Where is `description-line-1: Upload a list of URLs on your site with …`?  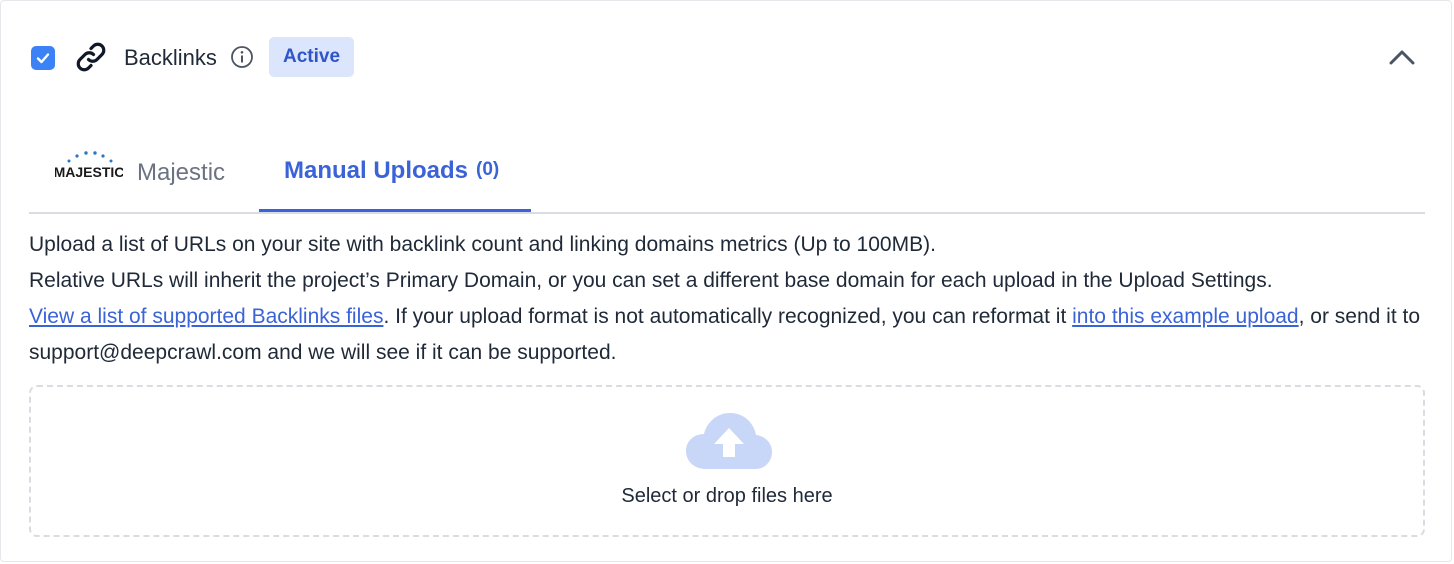
description-line-1: Upload a list of URLs on your site with … is located at coordinates (482, 244).